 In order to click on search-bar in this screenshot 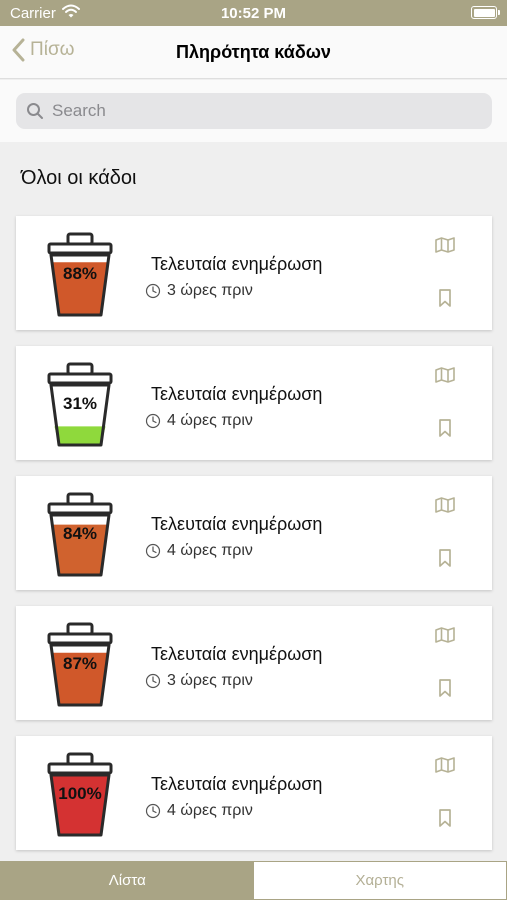, I will do `click(254, 111)`.